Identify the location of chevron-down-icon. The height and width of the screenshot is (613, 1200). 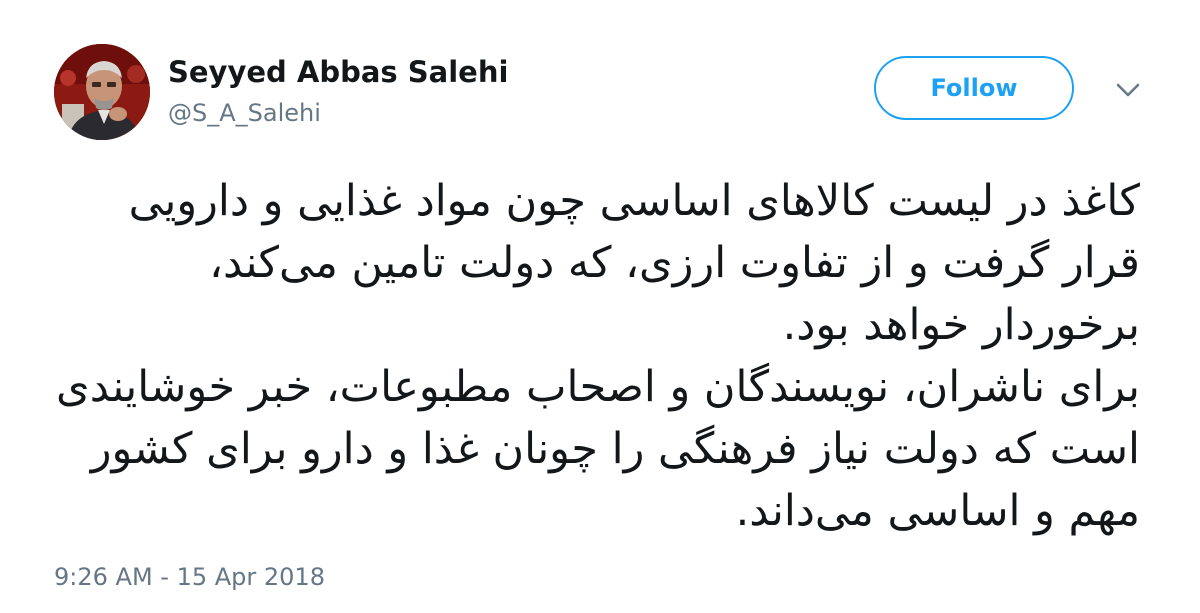
(1128, 90).